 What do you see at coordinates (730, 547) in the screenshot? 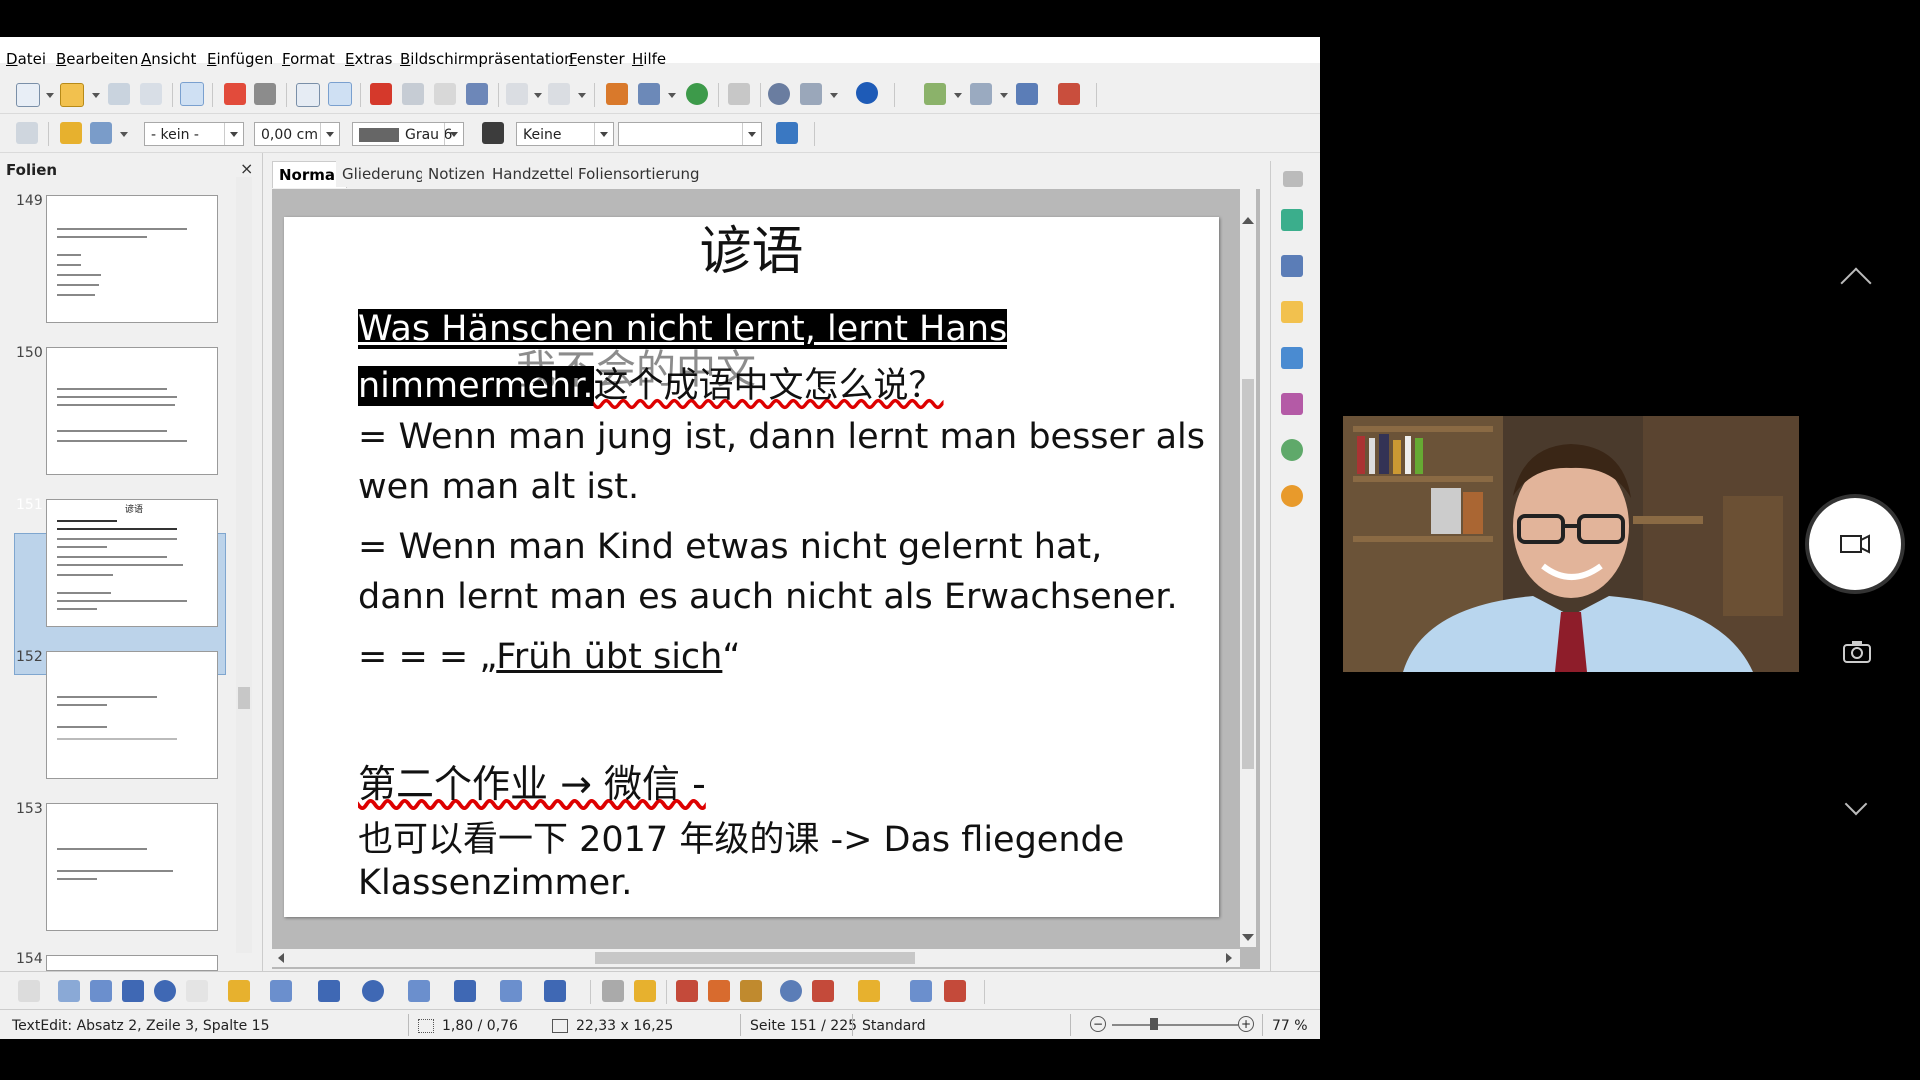
I see `slide-text-line: = Wenn man Kind etwas nicht gelernt hat,` at bounding box center [730, 547].